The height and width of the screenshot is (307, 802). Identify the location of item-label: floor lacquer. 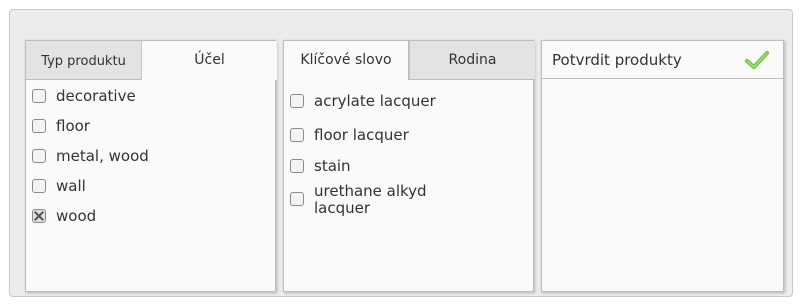
(361, 135).